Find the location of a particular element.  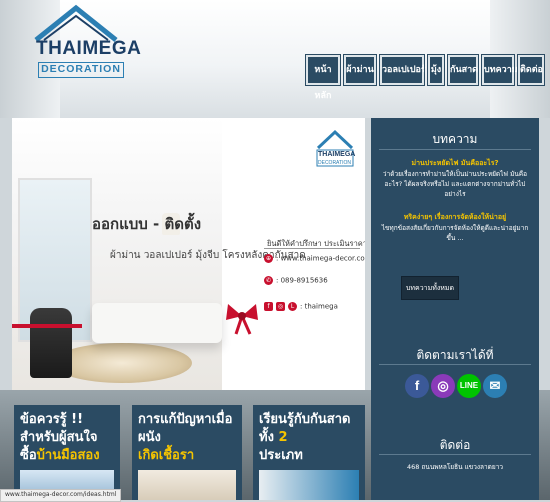

card-2-image is located at coordinates (187, 485).